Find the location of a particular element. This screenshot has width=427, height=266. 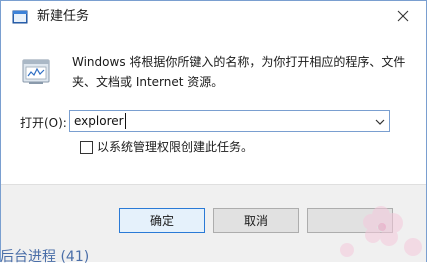

close-button is located at coordinates (403, 16).